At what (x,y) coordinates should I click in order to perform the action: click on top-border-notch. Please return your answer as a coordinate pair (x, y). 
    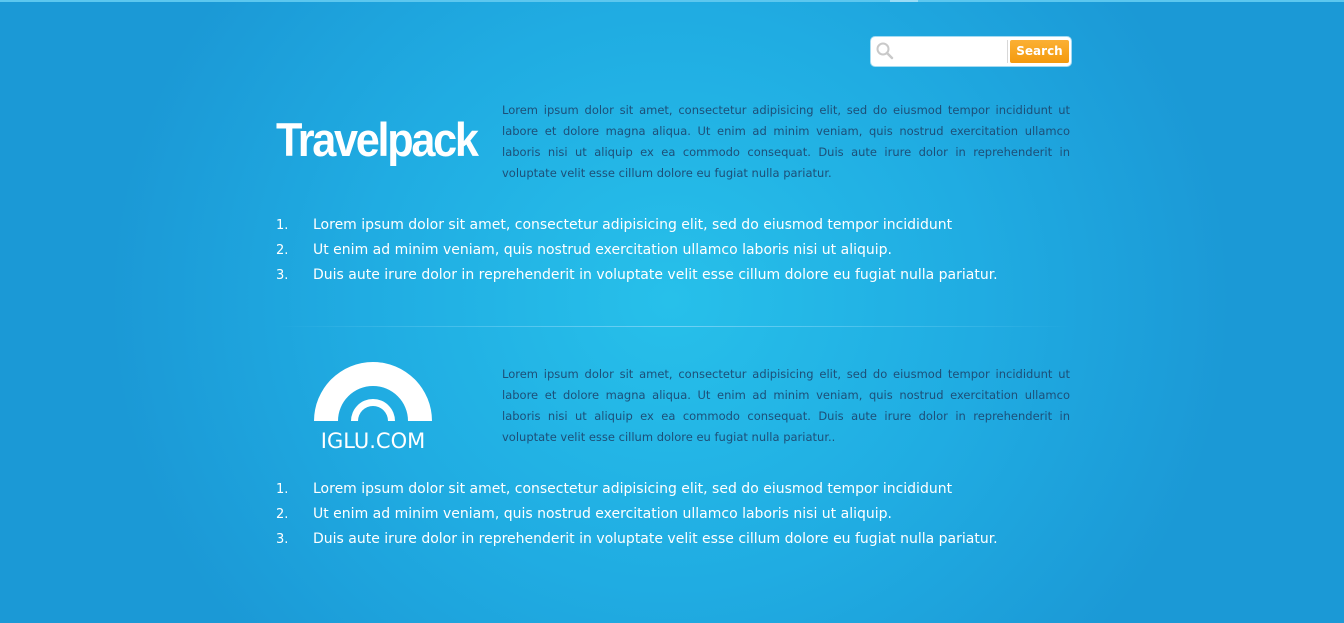
    Looking at the image, I should click on (904, 1).